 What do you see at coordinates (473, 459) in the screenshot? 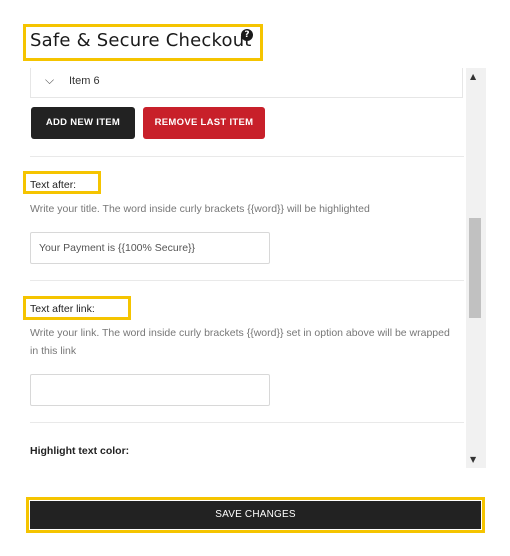
I see `scroll-down-arrow-icon: ▼` at bounding box center [473, 459].